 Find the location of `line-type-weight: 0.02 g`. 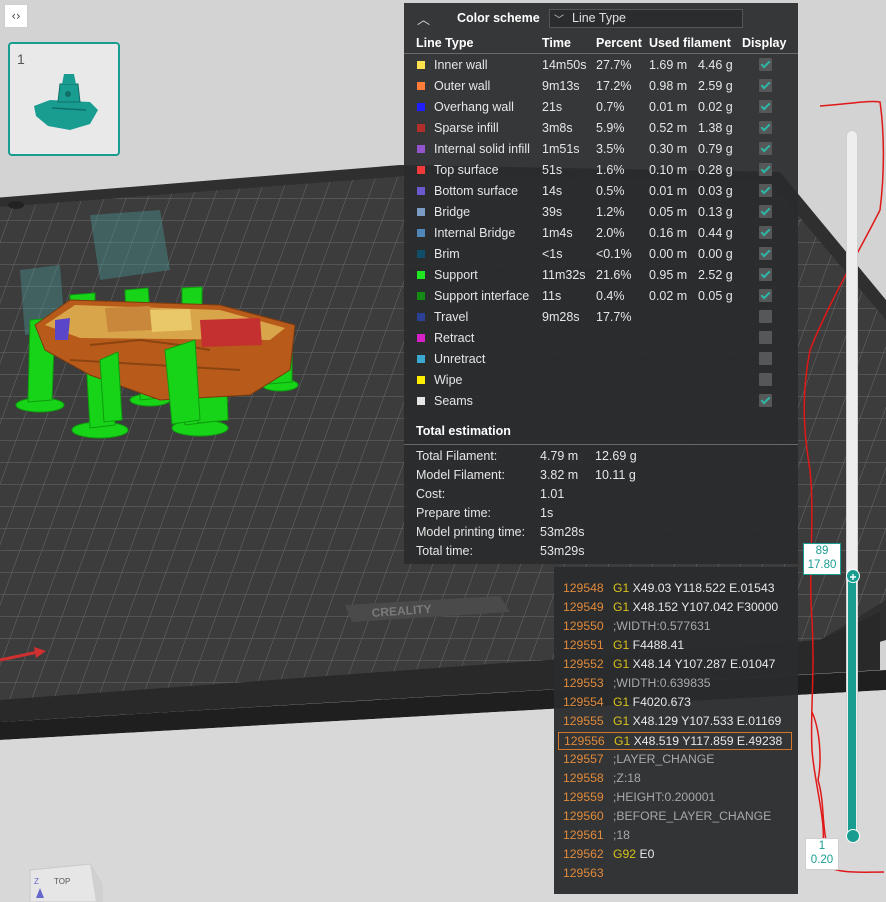

line-type-weight: 0.02 g is located at coordinates (715, 107).